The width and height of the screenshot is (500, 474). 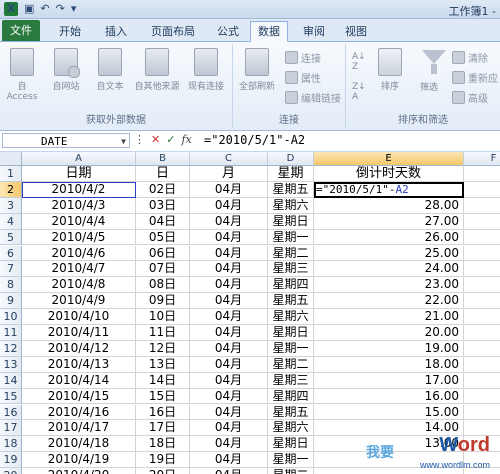 I want to click on insert-function-icon: fx, so click(x=186, y=139).